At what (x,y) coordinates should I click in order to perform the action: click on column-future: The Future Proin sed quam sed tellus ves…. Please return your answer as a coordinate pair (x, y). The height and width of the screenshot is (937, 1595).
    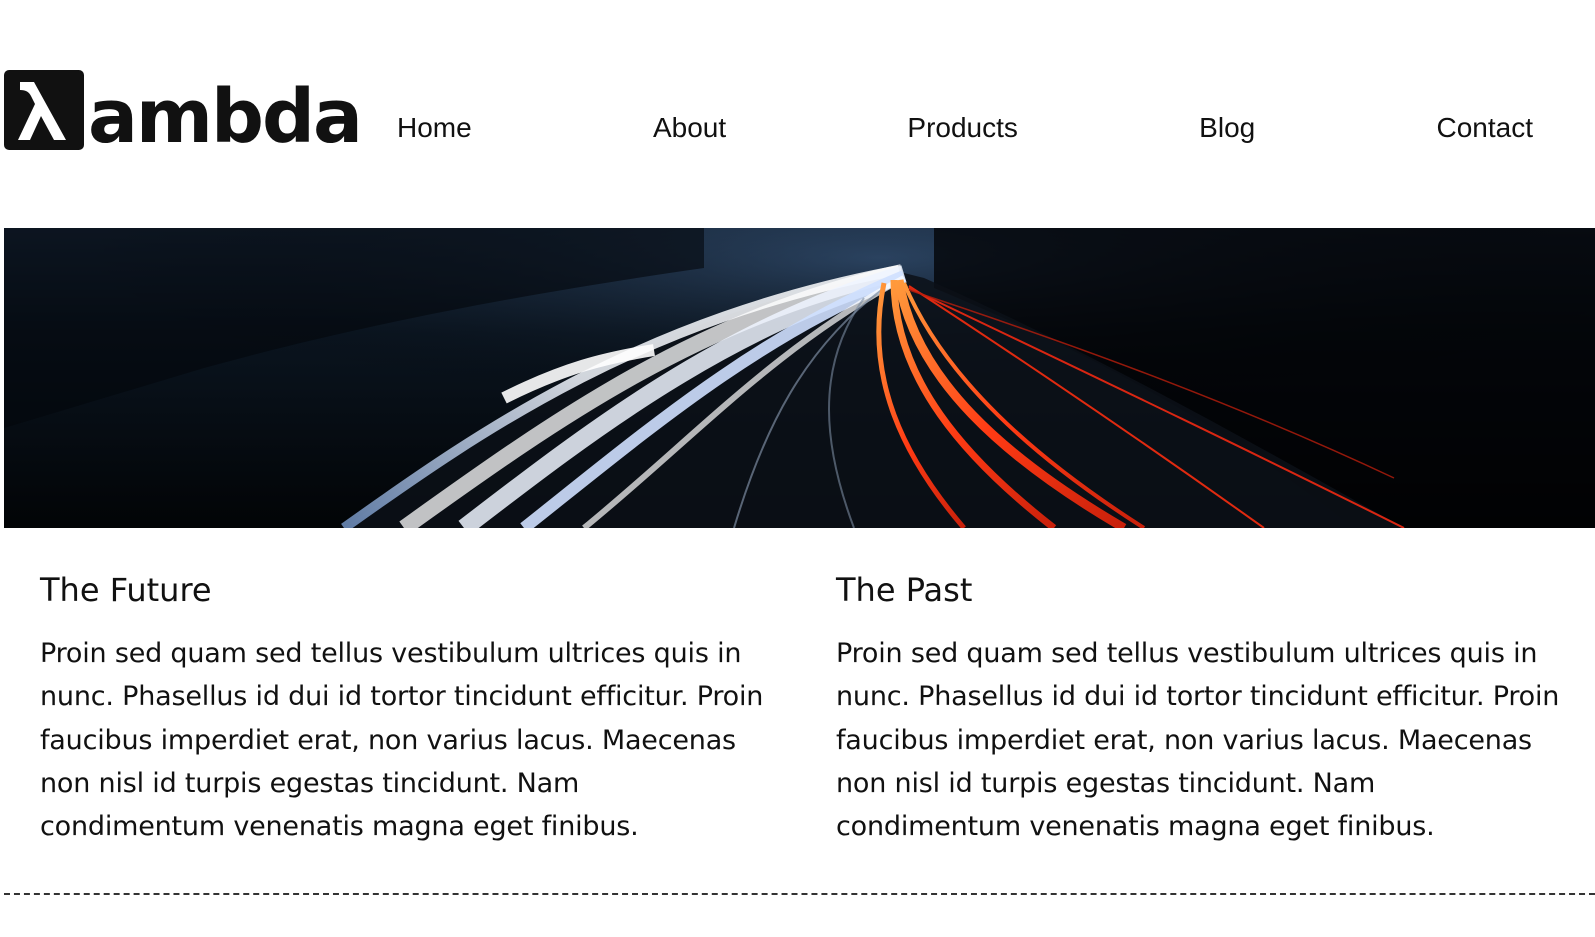
    Looking at the image, I should click on (402, 704).